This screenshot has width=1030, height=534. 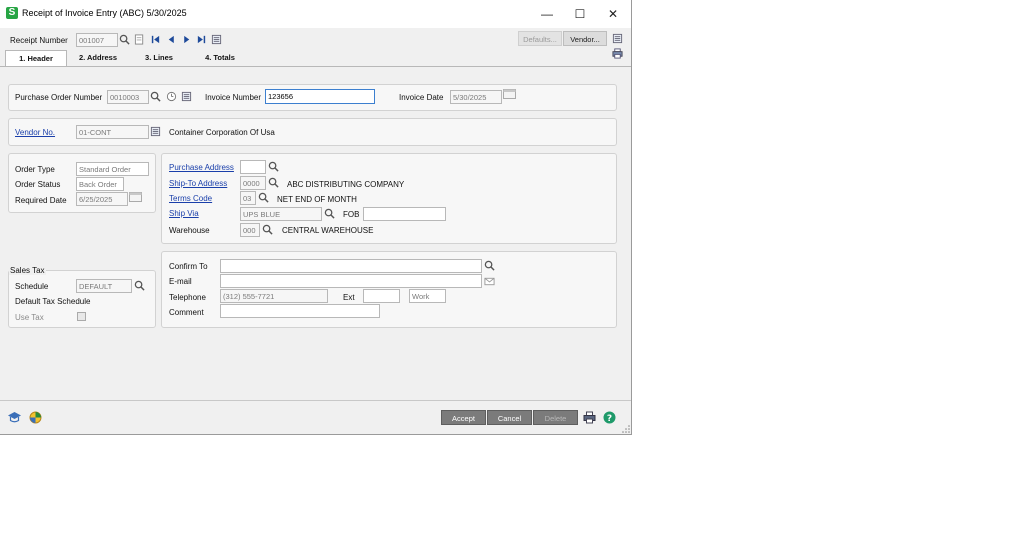 What do you see at coordinates (274, 296) in the screenshot?
I see `telephone-field: (312) 555-7721` at bounding box center [274, 296].